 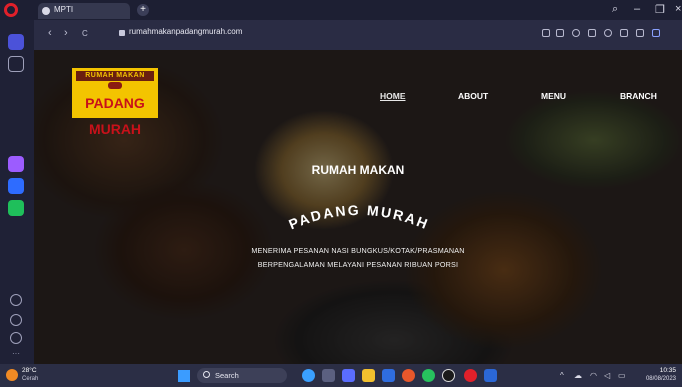 I want to click on hero-title: RUMAH MAKAN, so click(x=358, y=170).